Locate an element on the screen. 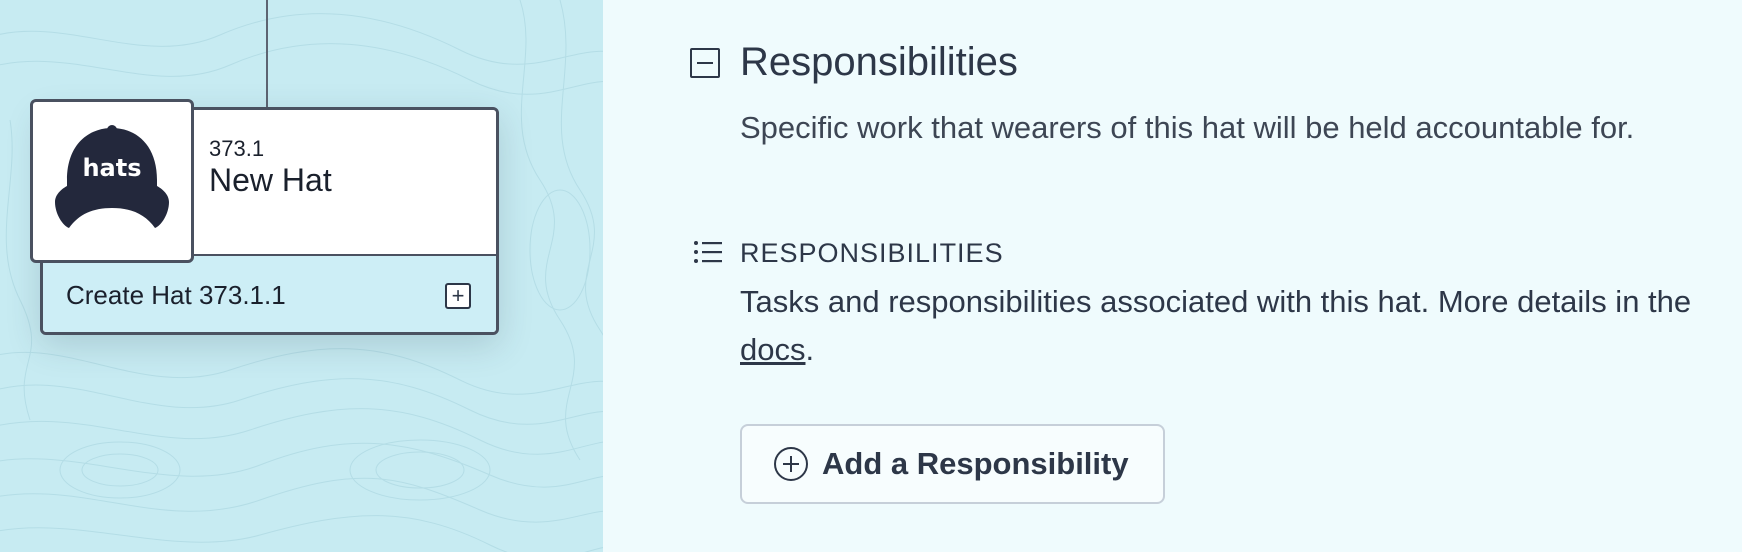 Image resolution: width=1742 pixels, height=552 pixels. hat-cap-icon: hats is located at coordinates (112, 176).